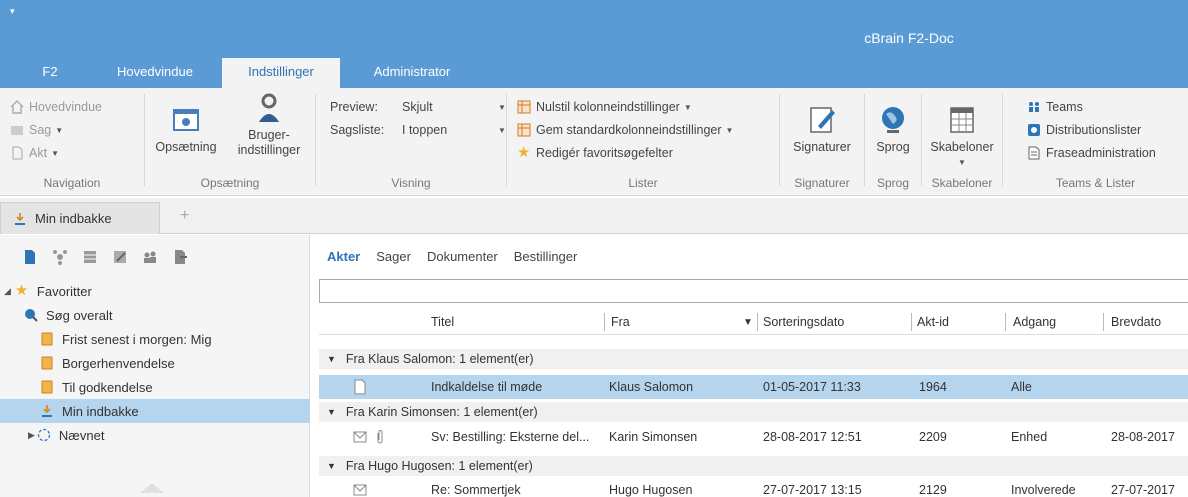 This screenshot has width=1188, height=497. Describe the element at coordinates (753, 466) in the screenshot. I see `group-header: ▼ Fra Hugo Hugosen: 1 element(er)` at that location.